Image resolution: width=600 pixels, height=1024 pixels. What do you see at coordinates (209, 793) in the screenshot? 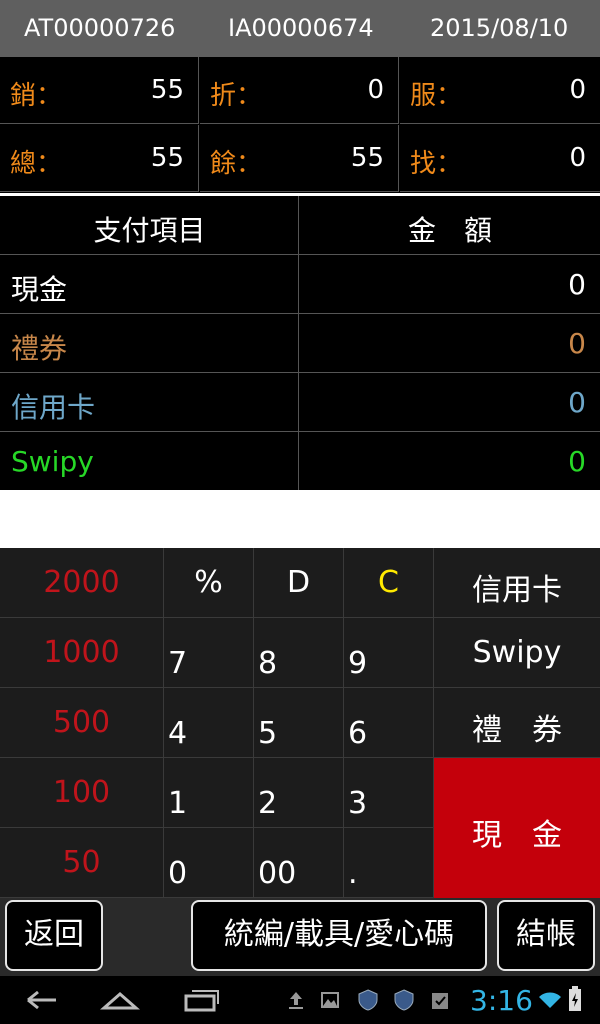
I see `digit-1-button: 1` at bounding box center [209, 793].